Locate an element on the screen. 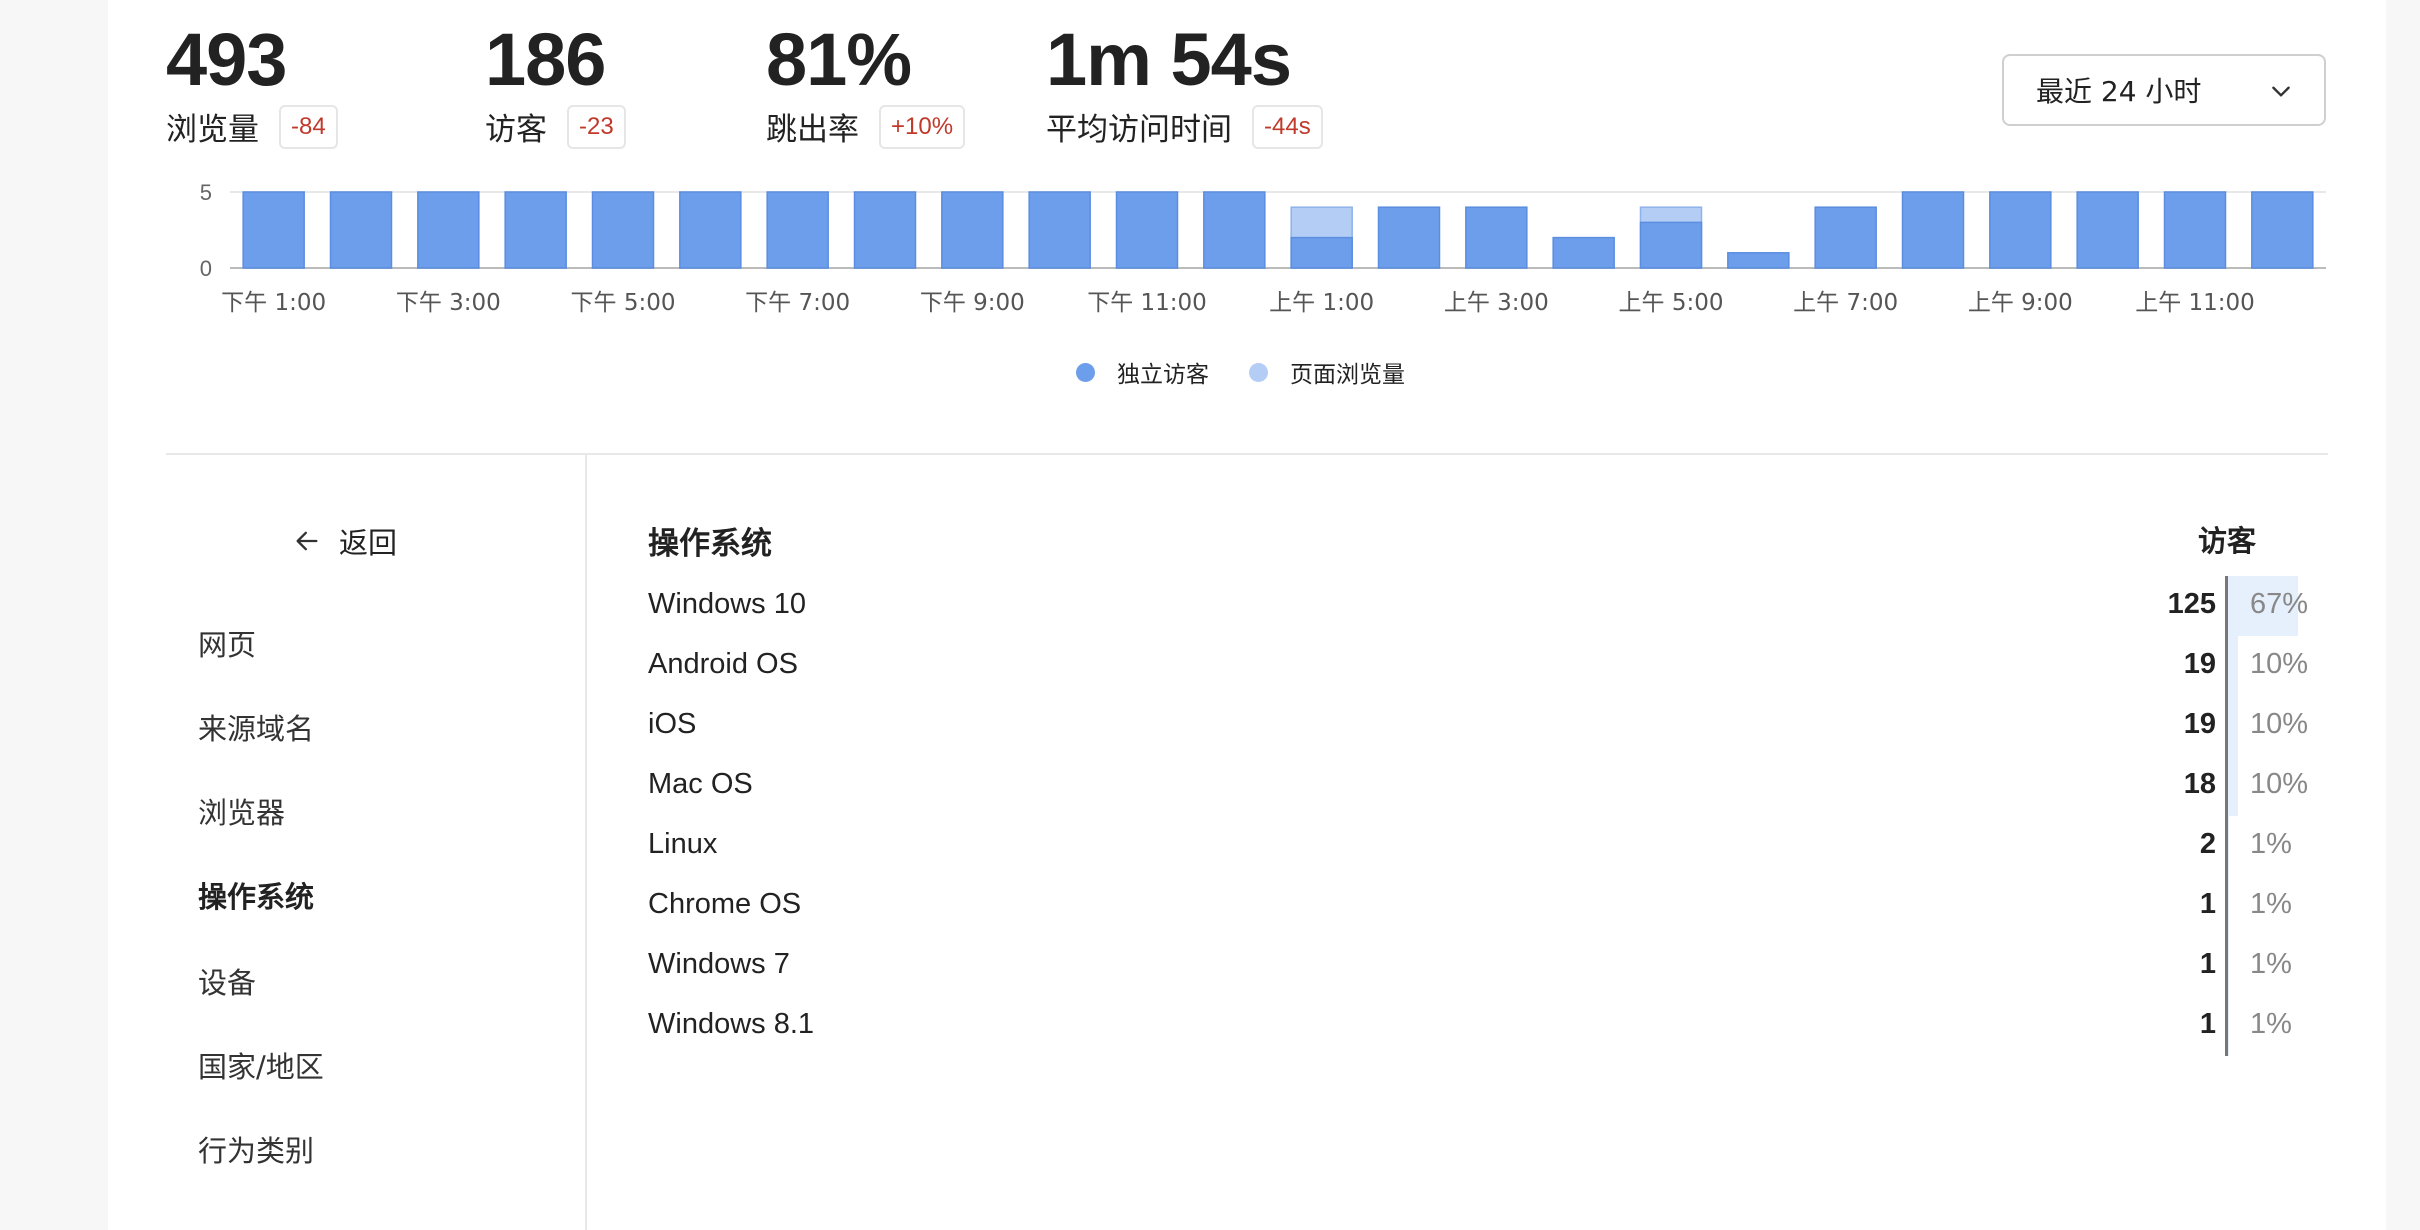  os-name: Linux is located at coordinates (683, 844).